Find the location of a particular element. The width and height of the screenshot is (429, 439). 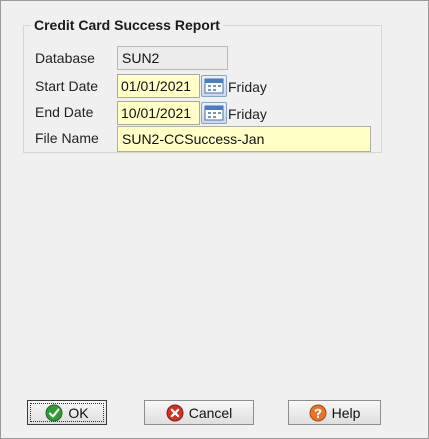

end-date-calendar-button is located at coordinates (214, 113).